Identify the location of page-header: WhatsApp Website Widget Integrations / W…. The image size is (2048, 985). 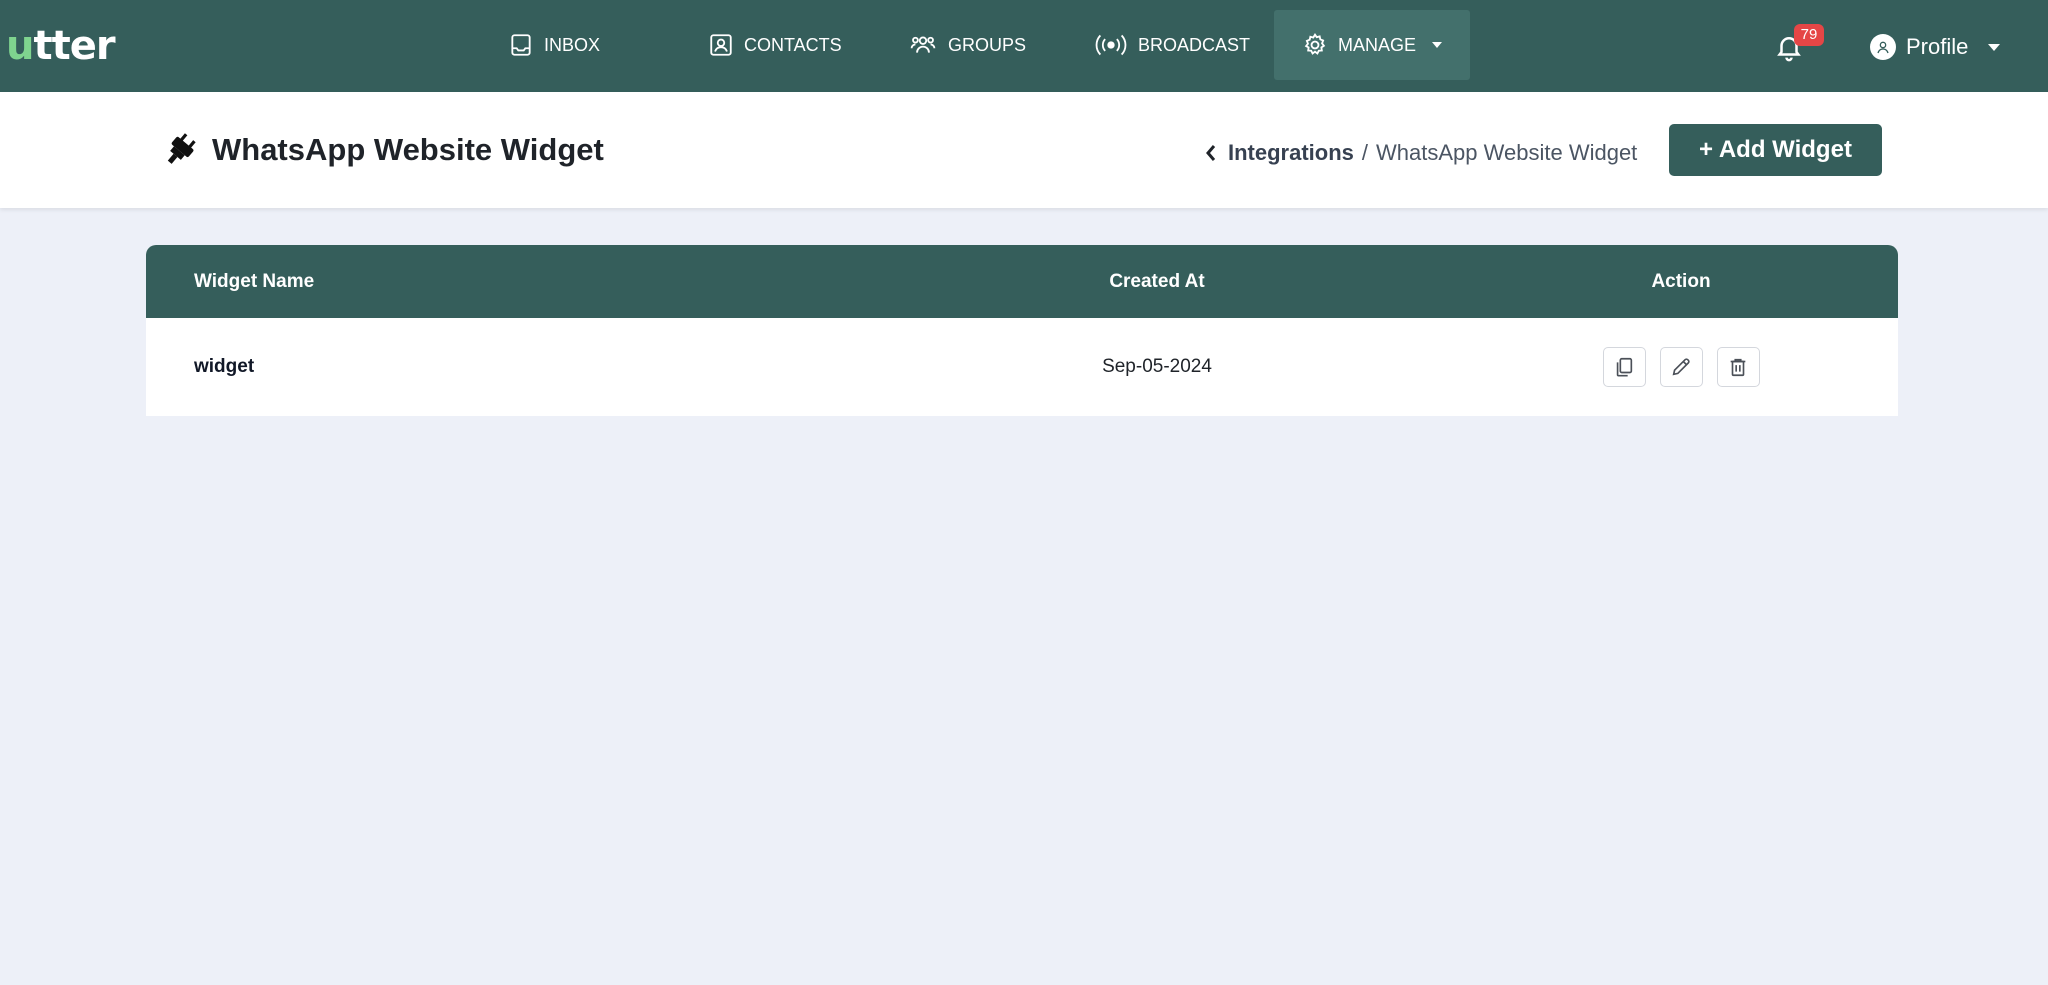
(1024, 150).